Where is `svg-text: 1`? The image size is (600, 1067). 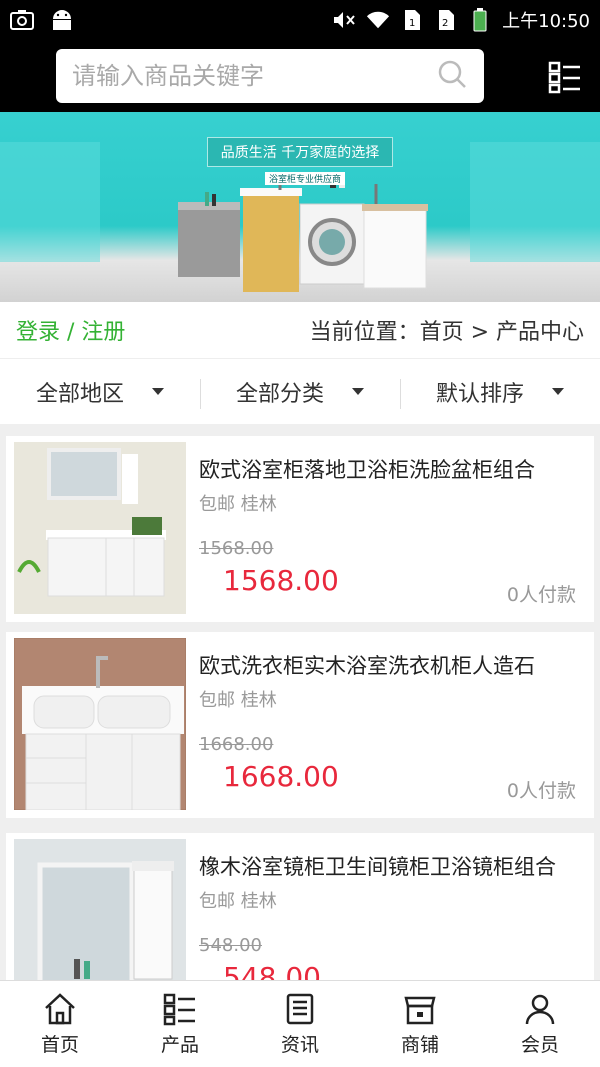
svg-text: 1 is located at coordinates (412, 23).